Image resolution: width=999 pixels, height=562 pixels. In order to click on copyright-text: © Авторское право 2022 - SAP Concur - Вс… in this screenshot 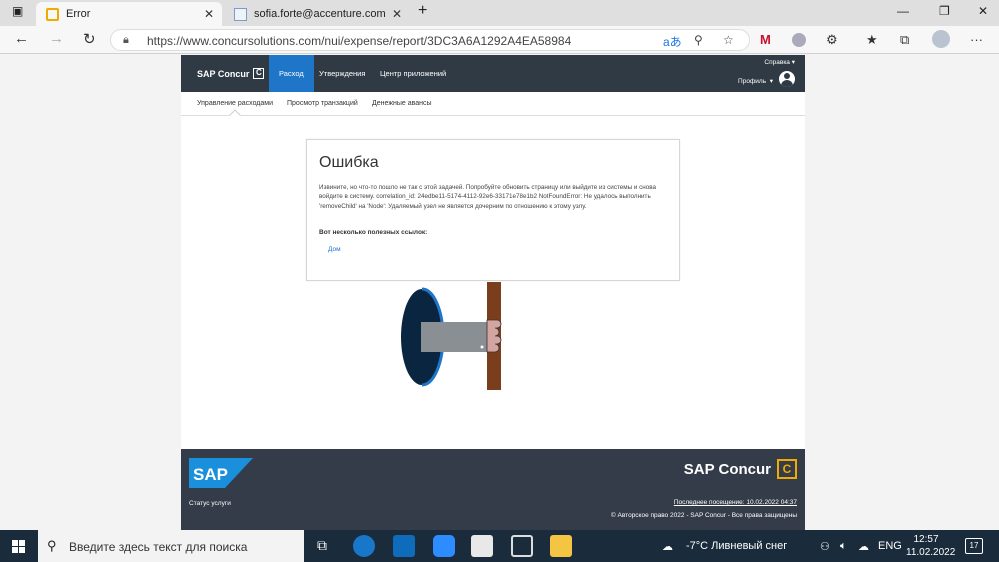, I will do `click(703, 515)`.